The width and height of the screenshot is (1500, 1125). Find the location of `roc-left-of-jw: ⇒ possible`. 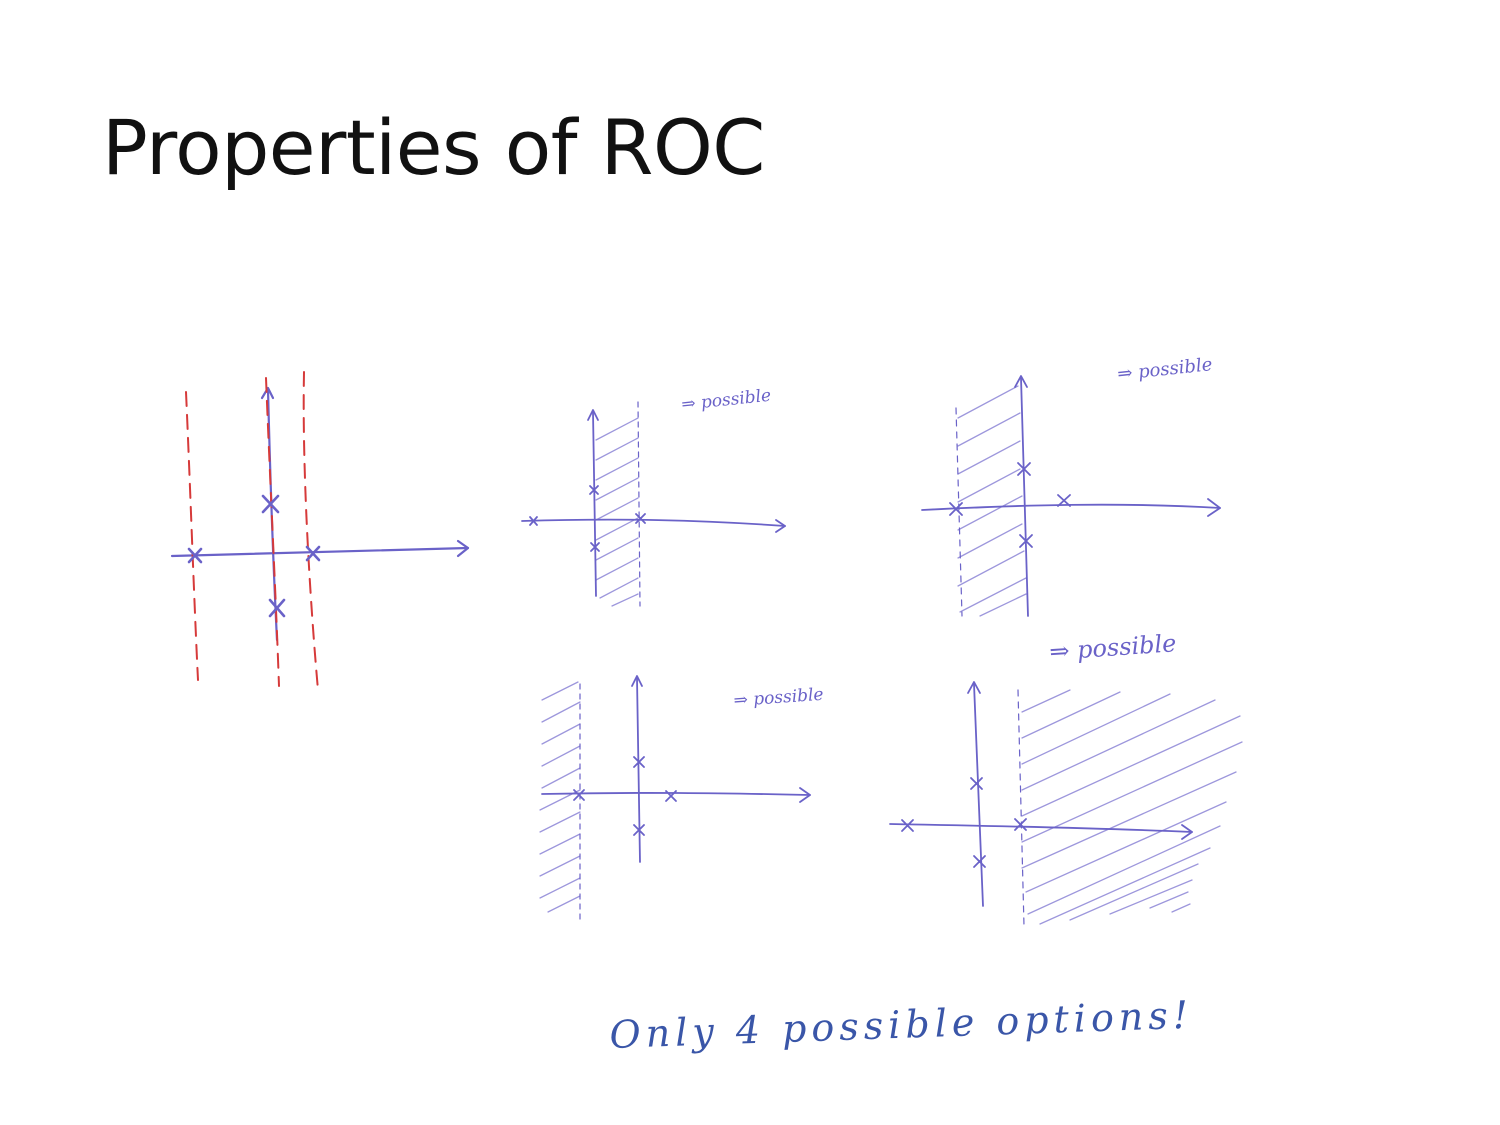

roc-left-of-jw: ⇒ possible is located at coordinates (1071, 485).